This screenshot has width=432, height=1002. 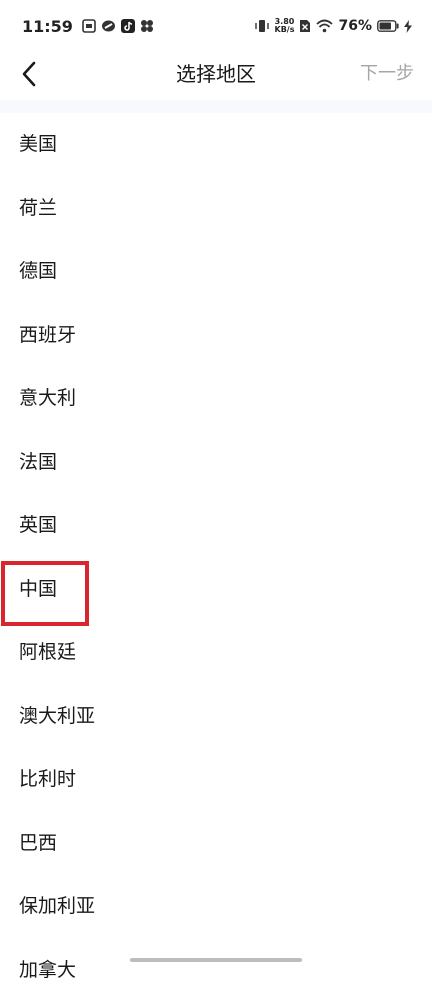 I want to click on region-item-canada: 加拿大, so click(x=216, y=970).